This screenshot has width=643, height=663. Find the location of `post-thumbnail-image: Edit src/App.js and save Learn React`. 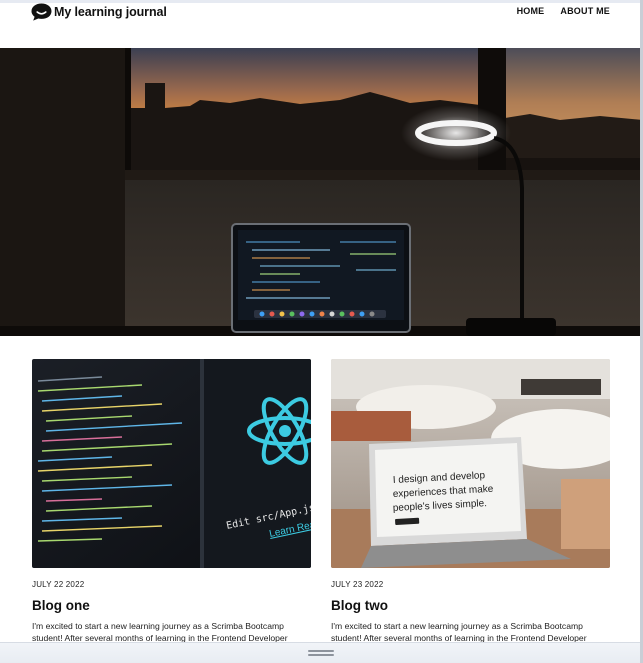

post-thumbnail-image: Edit src/App.js and save Learn React is located at coordinates (171, 463).